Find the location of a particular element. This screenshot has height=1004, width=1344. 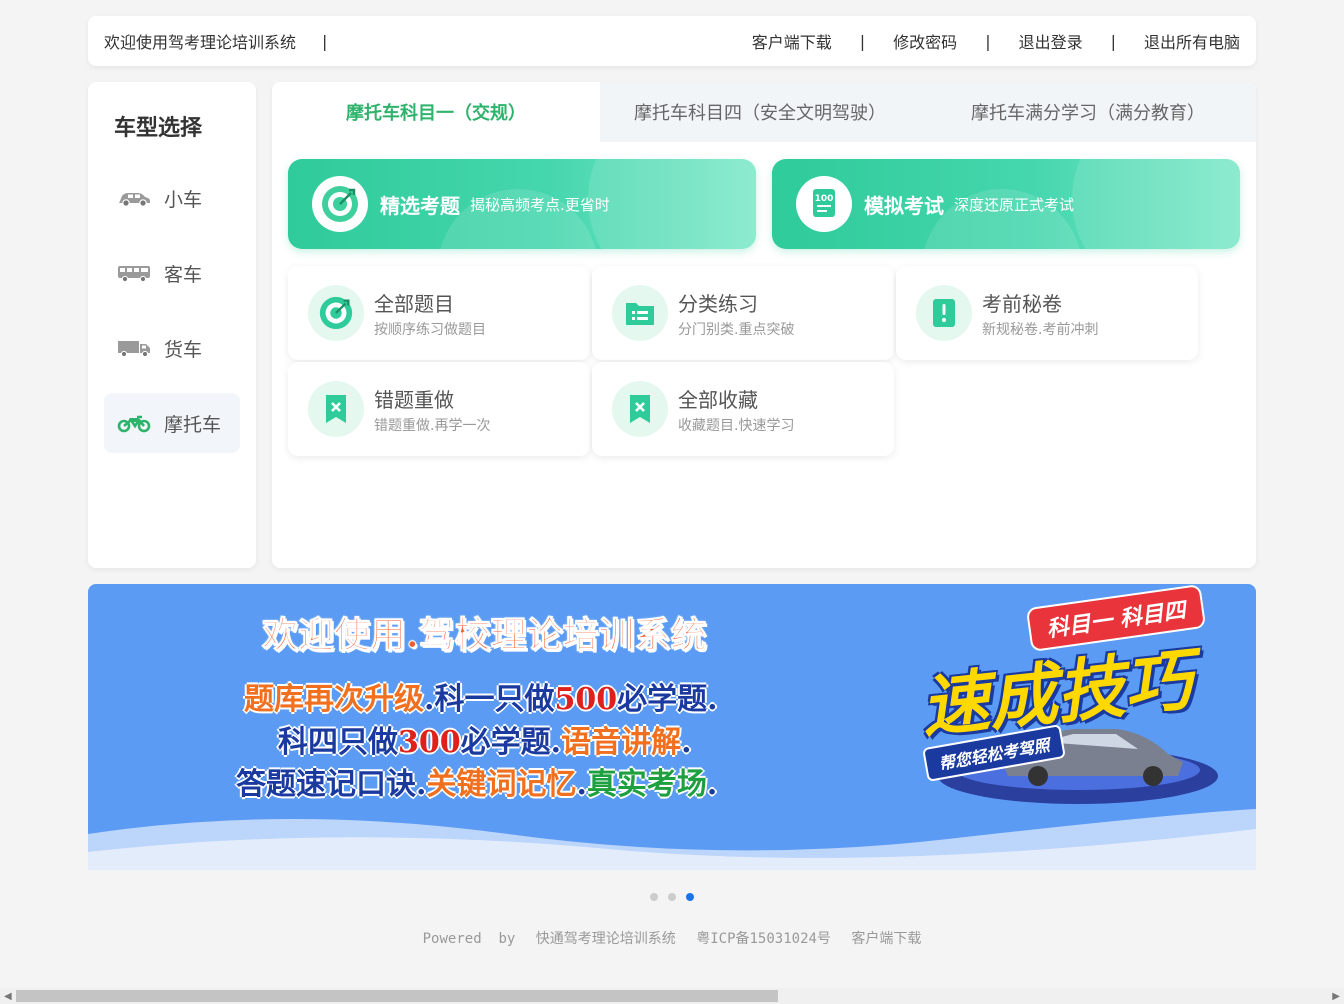

card-text: 全部收藏 收藏题目.快速学习 is located at coordinates (736, 409).